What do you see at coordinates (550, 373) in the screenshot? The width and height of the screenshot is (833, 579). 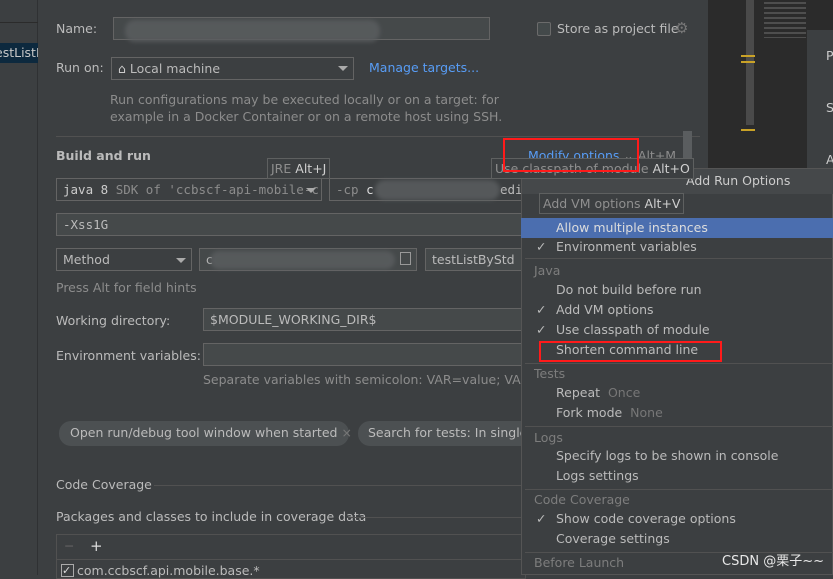 I see `group-tests: Tests` at bounding box center [550, 373].